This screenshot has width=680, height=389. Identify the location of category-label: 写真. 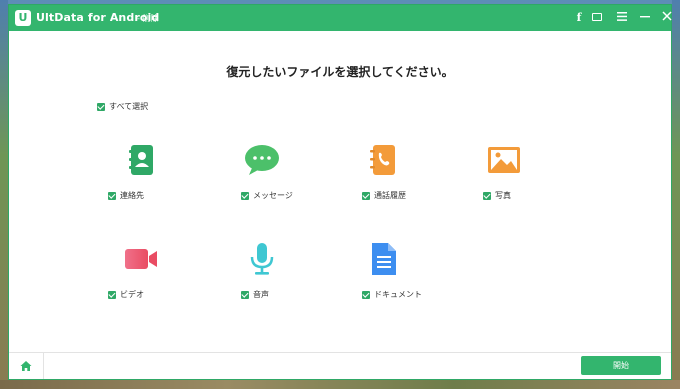
(503, 195).